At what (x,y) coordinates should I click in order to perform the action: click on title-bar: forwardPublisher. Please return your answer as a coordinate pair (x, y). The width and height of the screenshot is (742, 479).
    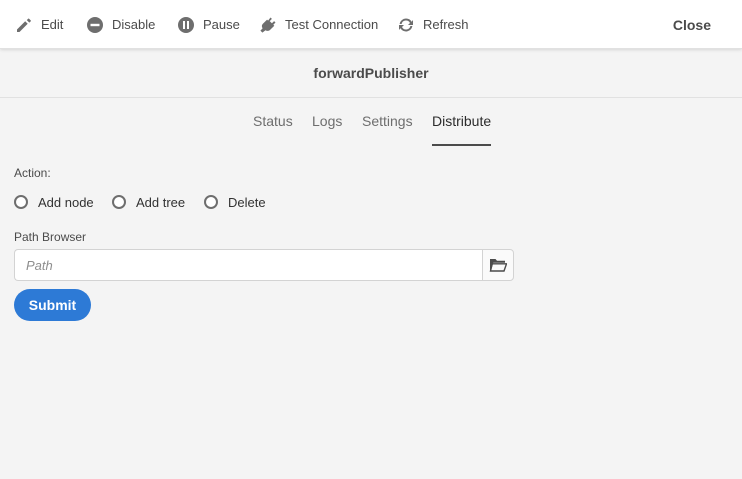
    Looking at the image, I should click on (371, 73).